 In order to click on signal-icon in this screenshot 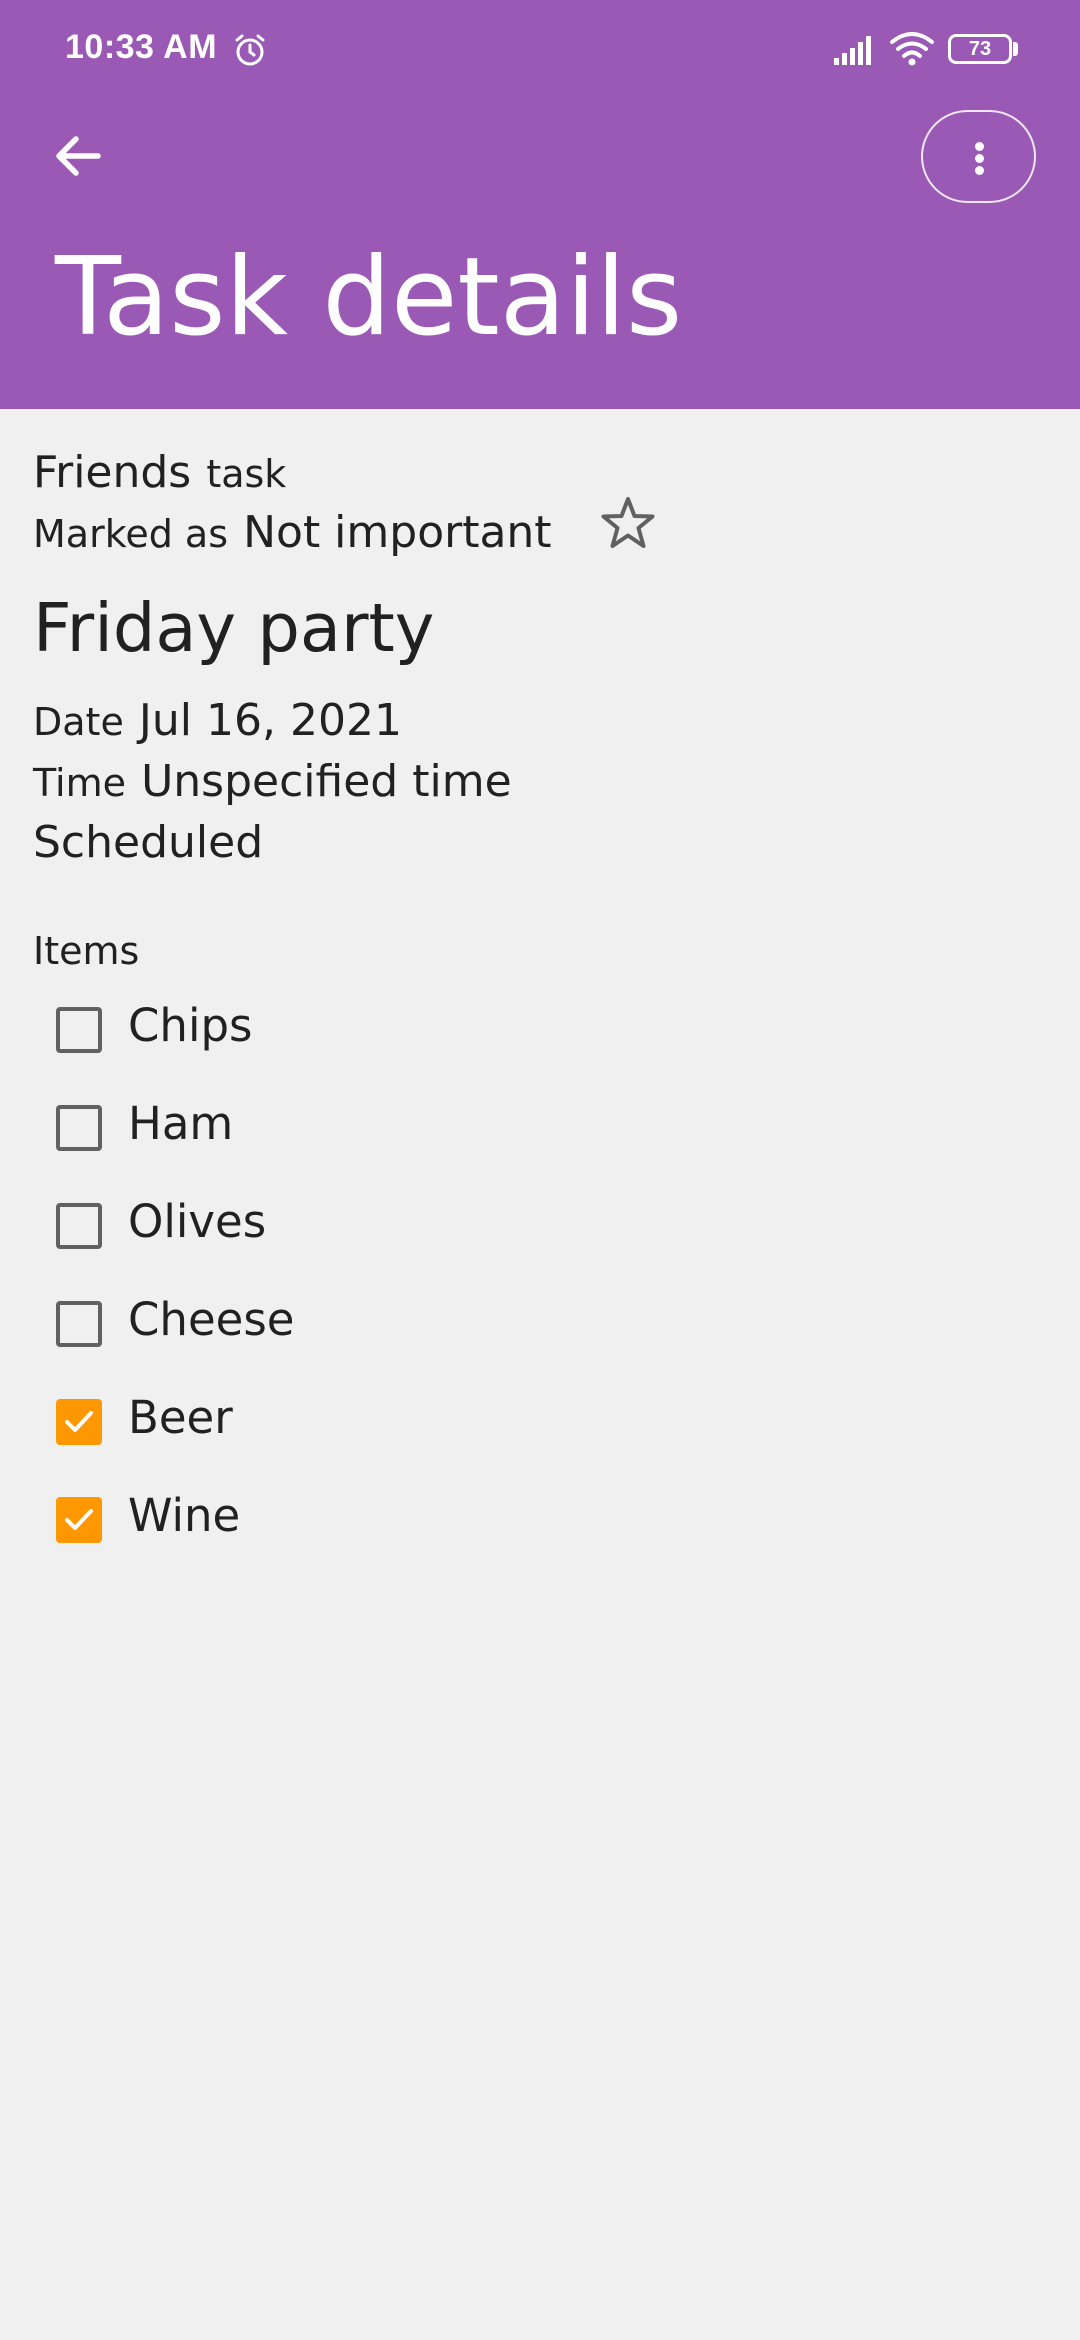, I will do `click(852, 50)`.